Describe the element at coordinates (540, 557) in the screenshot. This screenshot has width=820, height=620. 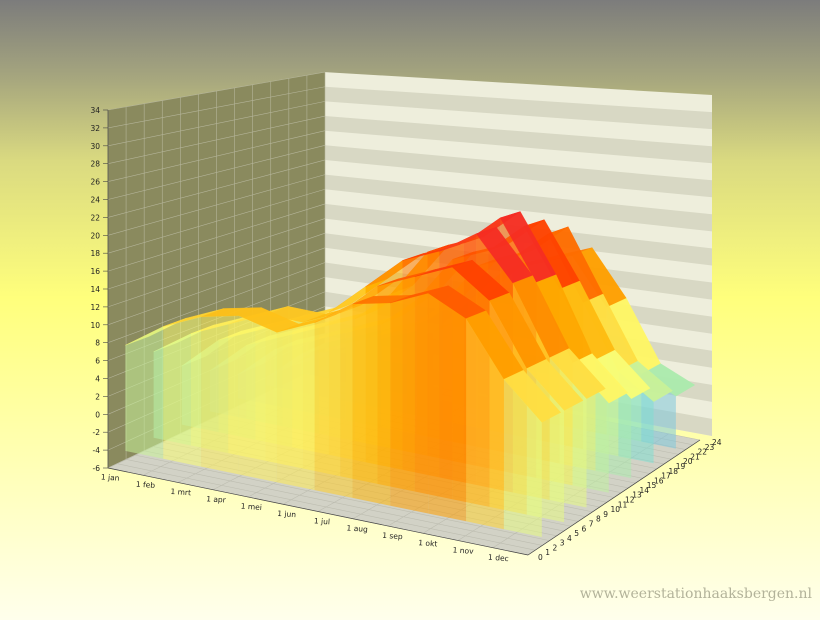
I see `y-tick-label: 0` at that location.